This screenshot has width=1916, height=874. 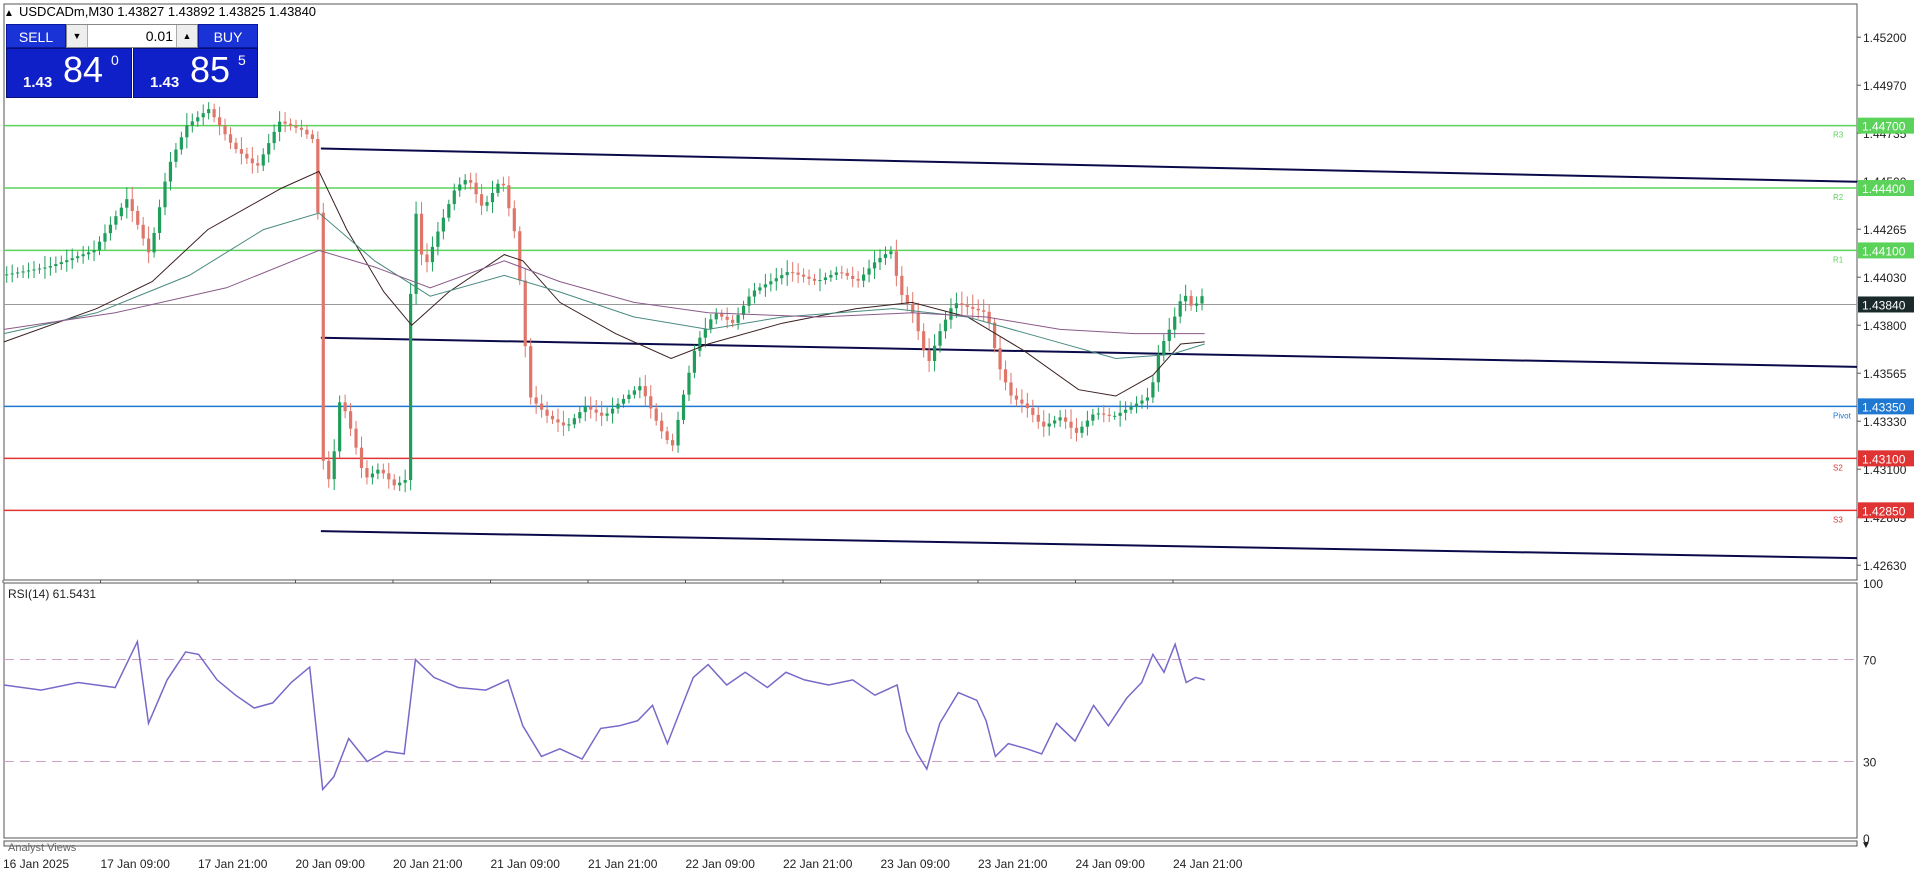 I want to click on scroll-down-icon: ▼, so click(x=1866, y=845).